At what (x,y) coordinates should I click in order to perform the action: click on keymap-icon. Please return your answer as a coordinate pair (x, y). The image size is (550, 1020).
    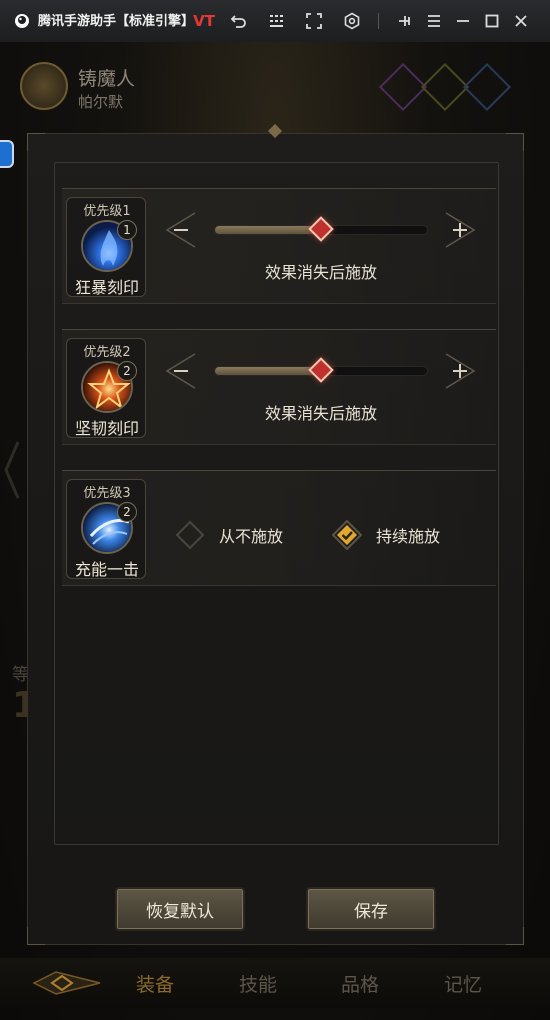
    Looking at the image, I should click on (277, 21).